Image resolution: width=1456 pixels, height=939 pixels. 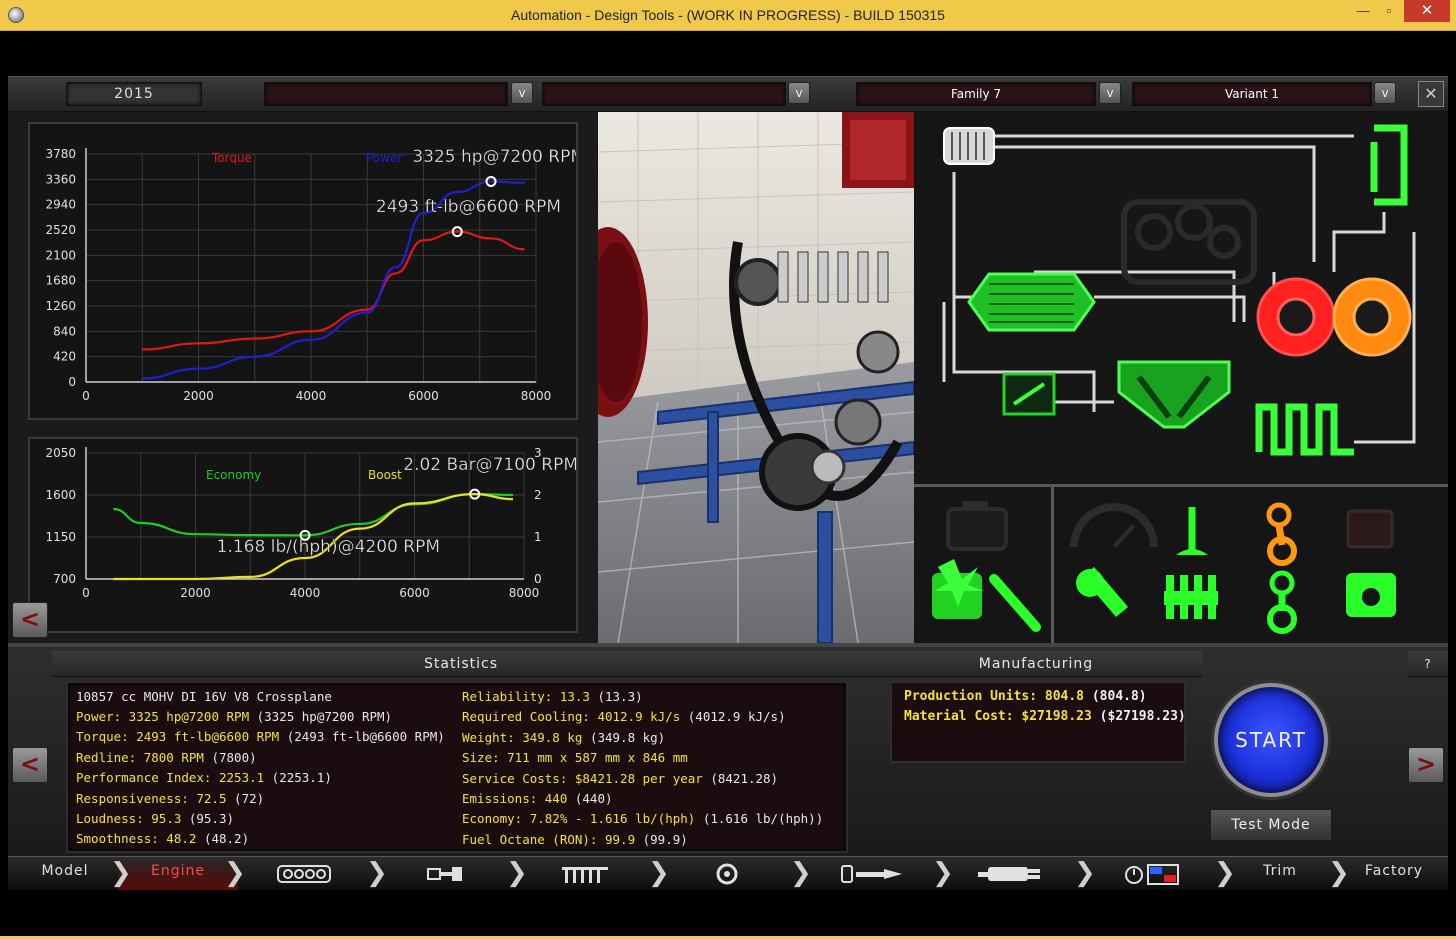 I want to click on piston-green-icon, so click(x=1371, y=595).